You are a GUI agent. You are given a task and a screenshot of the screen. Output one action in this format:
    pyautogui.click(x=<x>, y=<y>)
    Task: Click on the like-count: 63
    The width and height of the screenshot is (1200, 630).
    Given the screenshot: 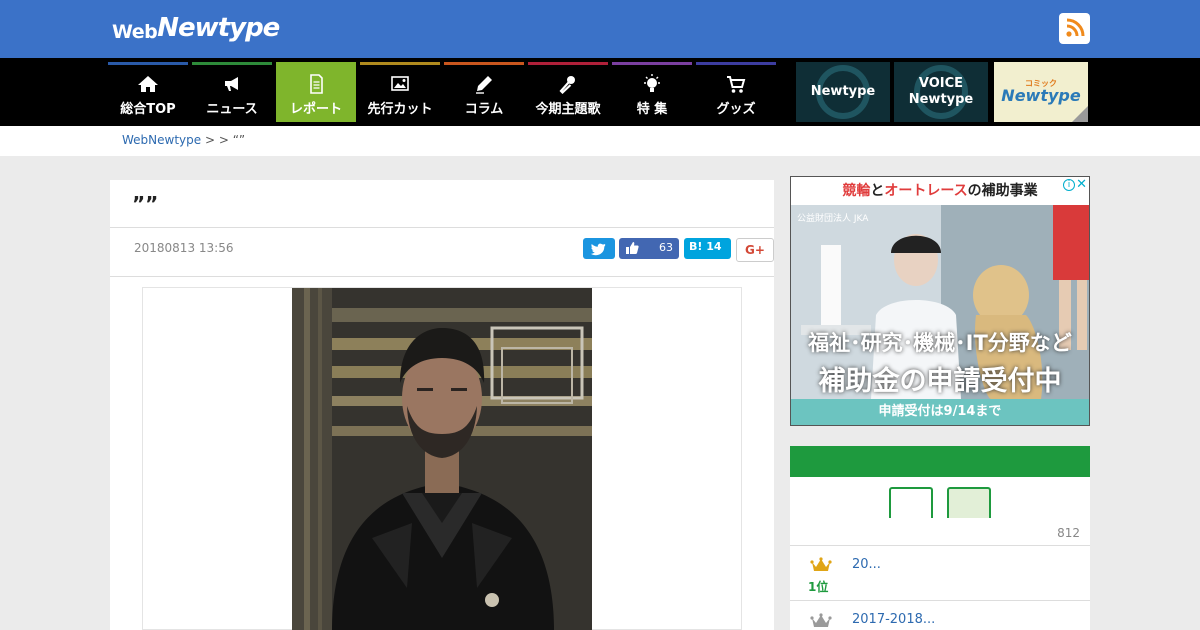 What is the action you would take?
    pyautogui.click(x=666, y=247)
    